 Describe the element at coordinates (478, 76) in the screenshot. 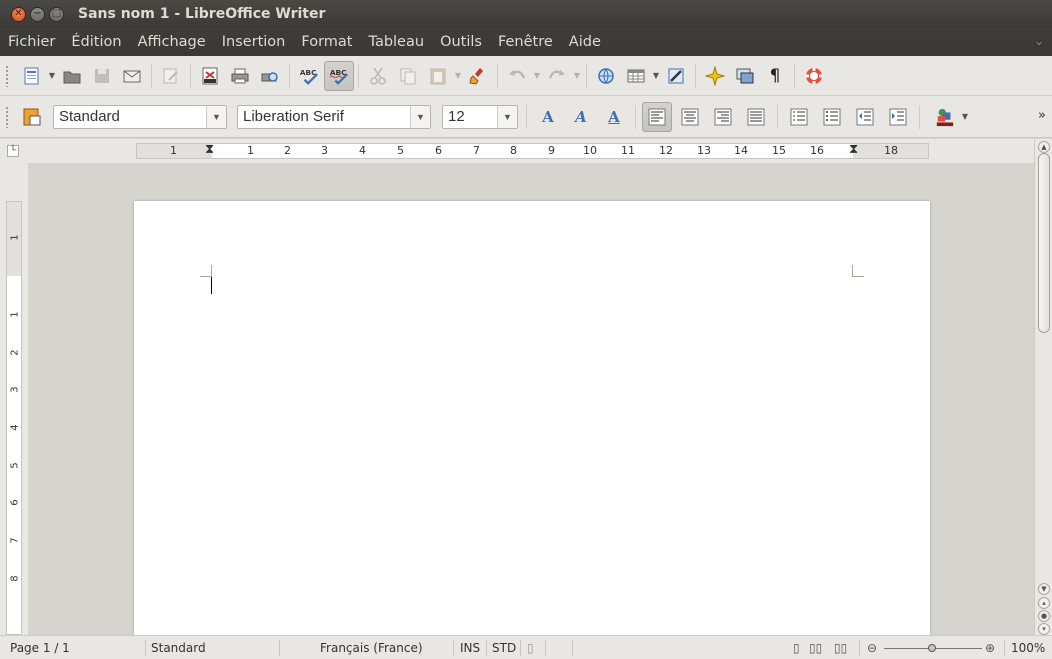

I see `clone-formatting-button` at that location.